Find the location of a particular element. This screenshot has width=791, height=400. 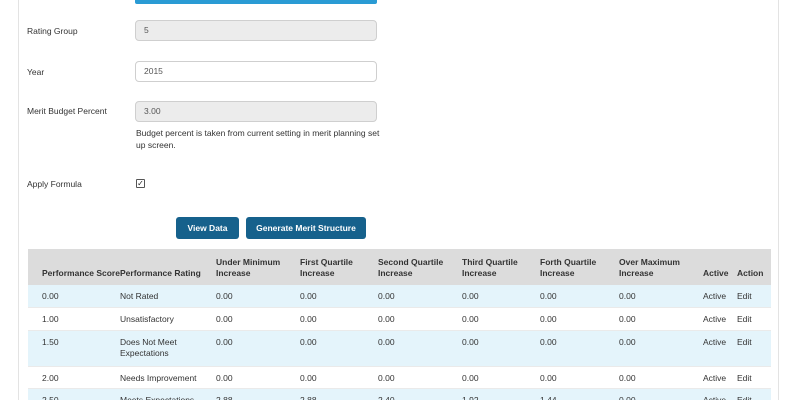

cell-score: 1.00 is located at coordinates (74, 318).